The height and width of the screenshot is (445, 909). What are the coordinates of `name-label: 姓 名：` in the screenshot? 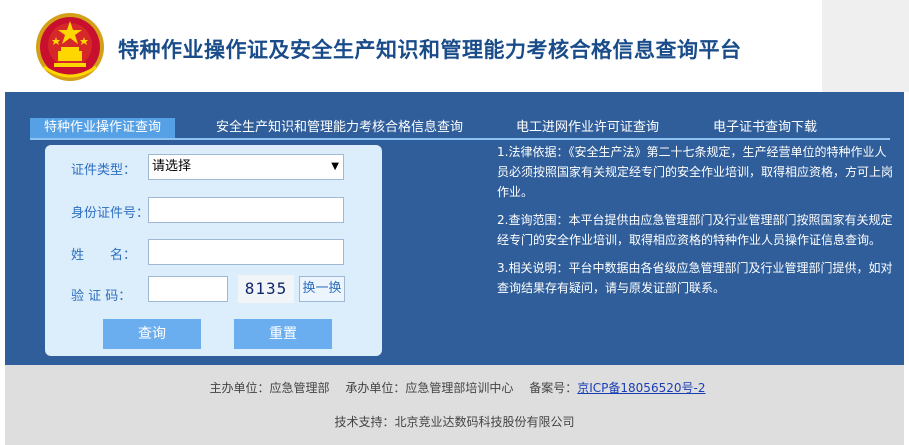 It's located at (104, 255).